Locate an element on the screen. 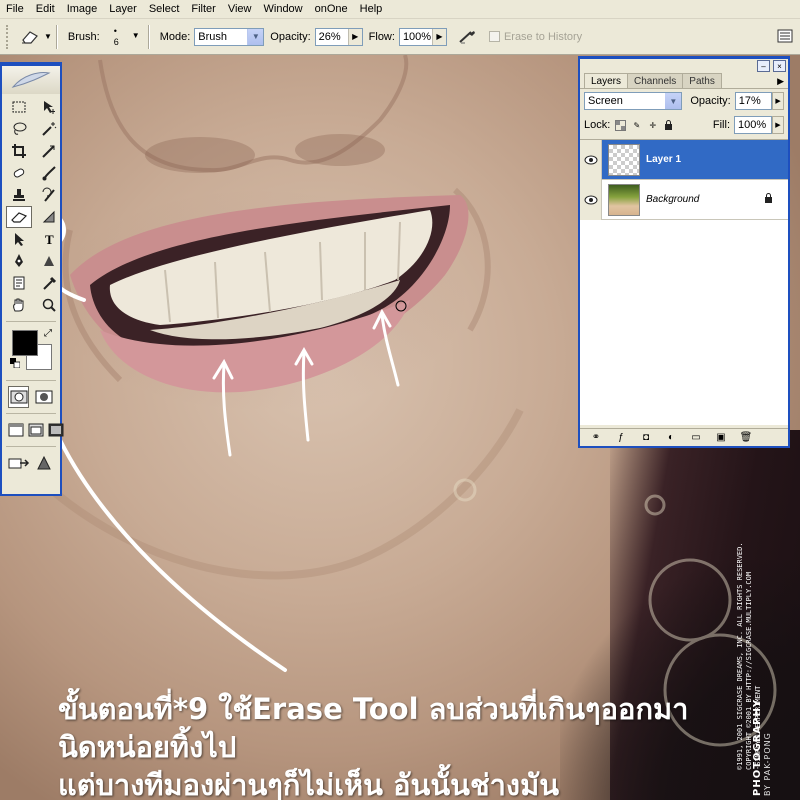 This screenshot has width=800, height=800. marquee-tool-icon is located at coordinates (19, 107).